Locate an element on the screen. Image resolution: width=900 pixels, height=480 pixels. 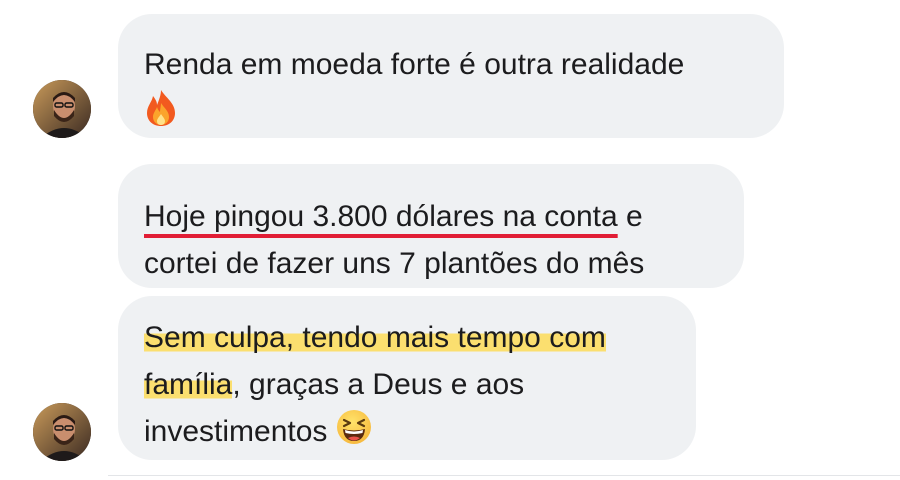
message-text-continued: e is located at coordinates (630, 216).